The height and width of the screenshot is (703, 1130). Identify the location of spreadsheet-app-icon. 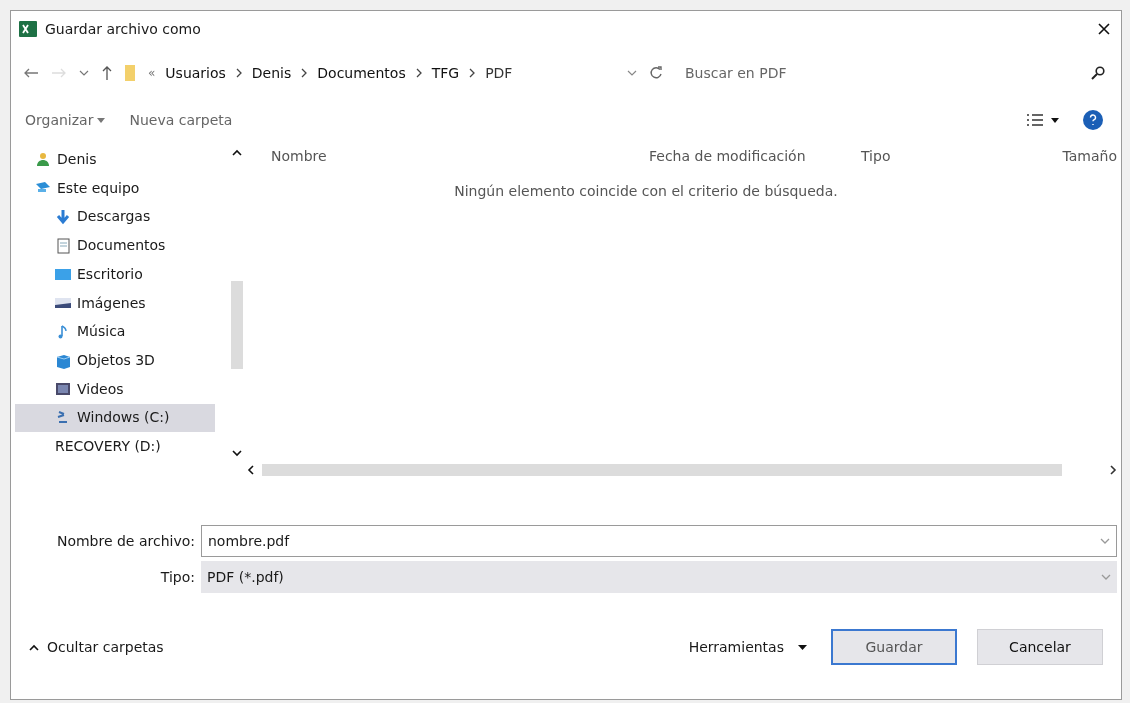
(28, 29).